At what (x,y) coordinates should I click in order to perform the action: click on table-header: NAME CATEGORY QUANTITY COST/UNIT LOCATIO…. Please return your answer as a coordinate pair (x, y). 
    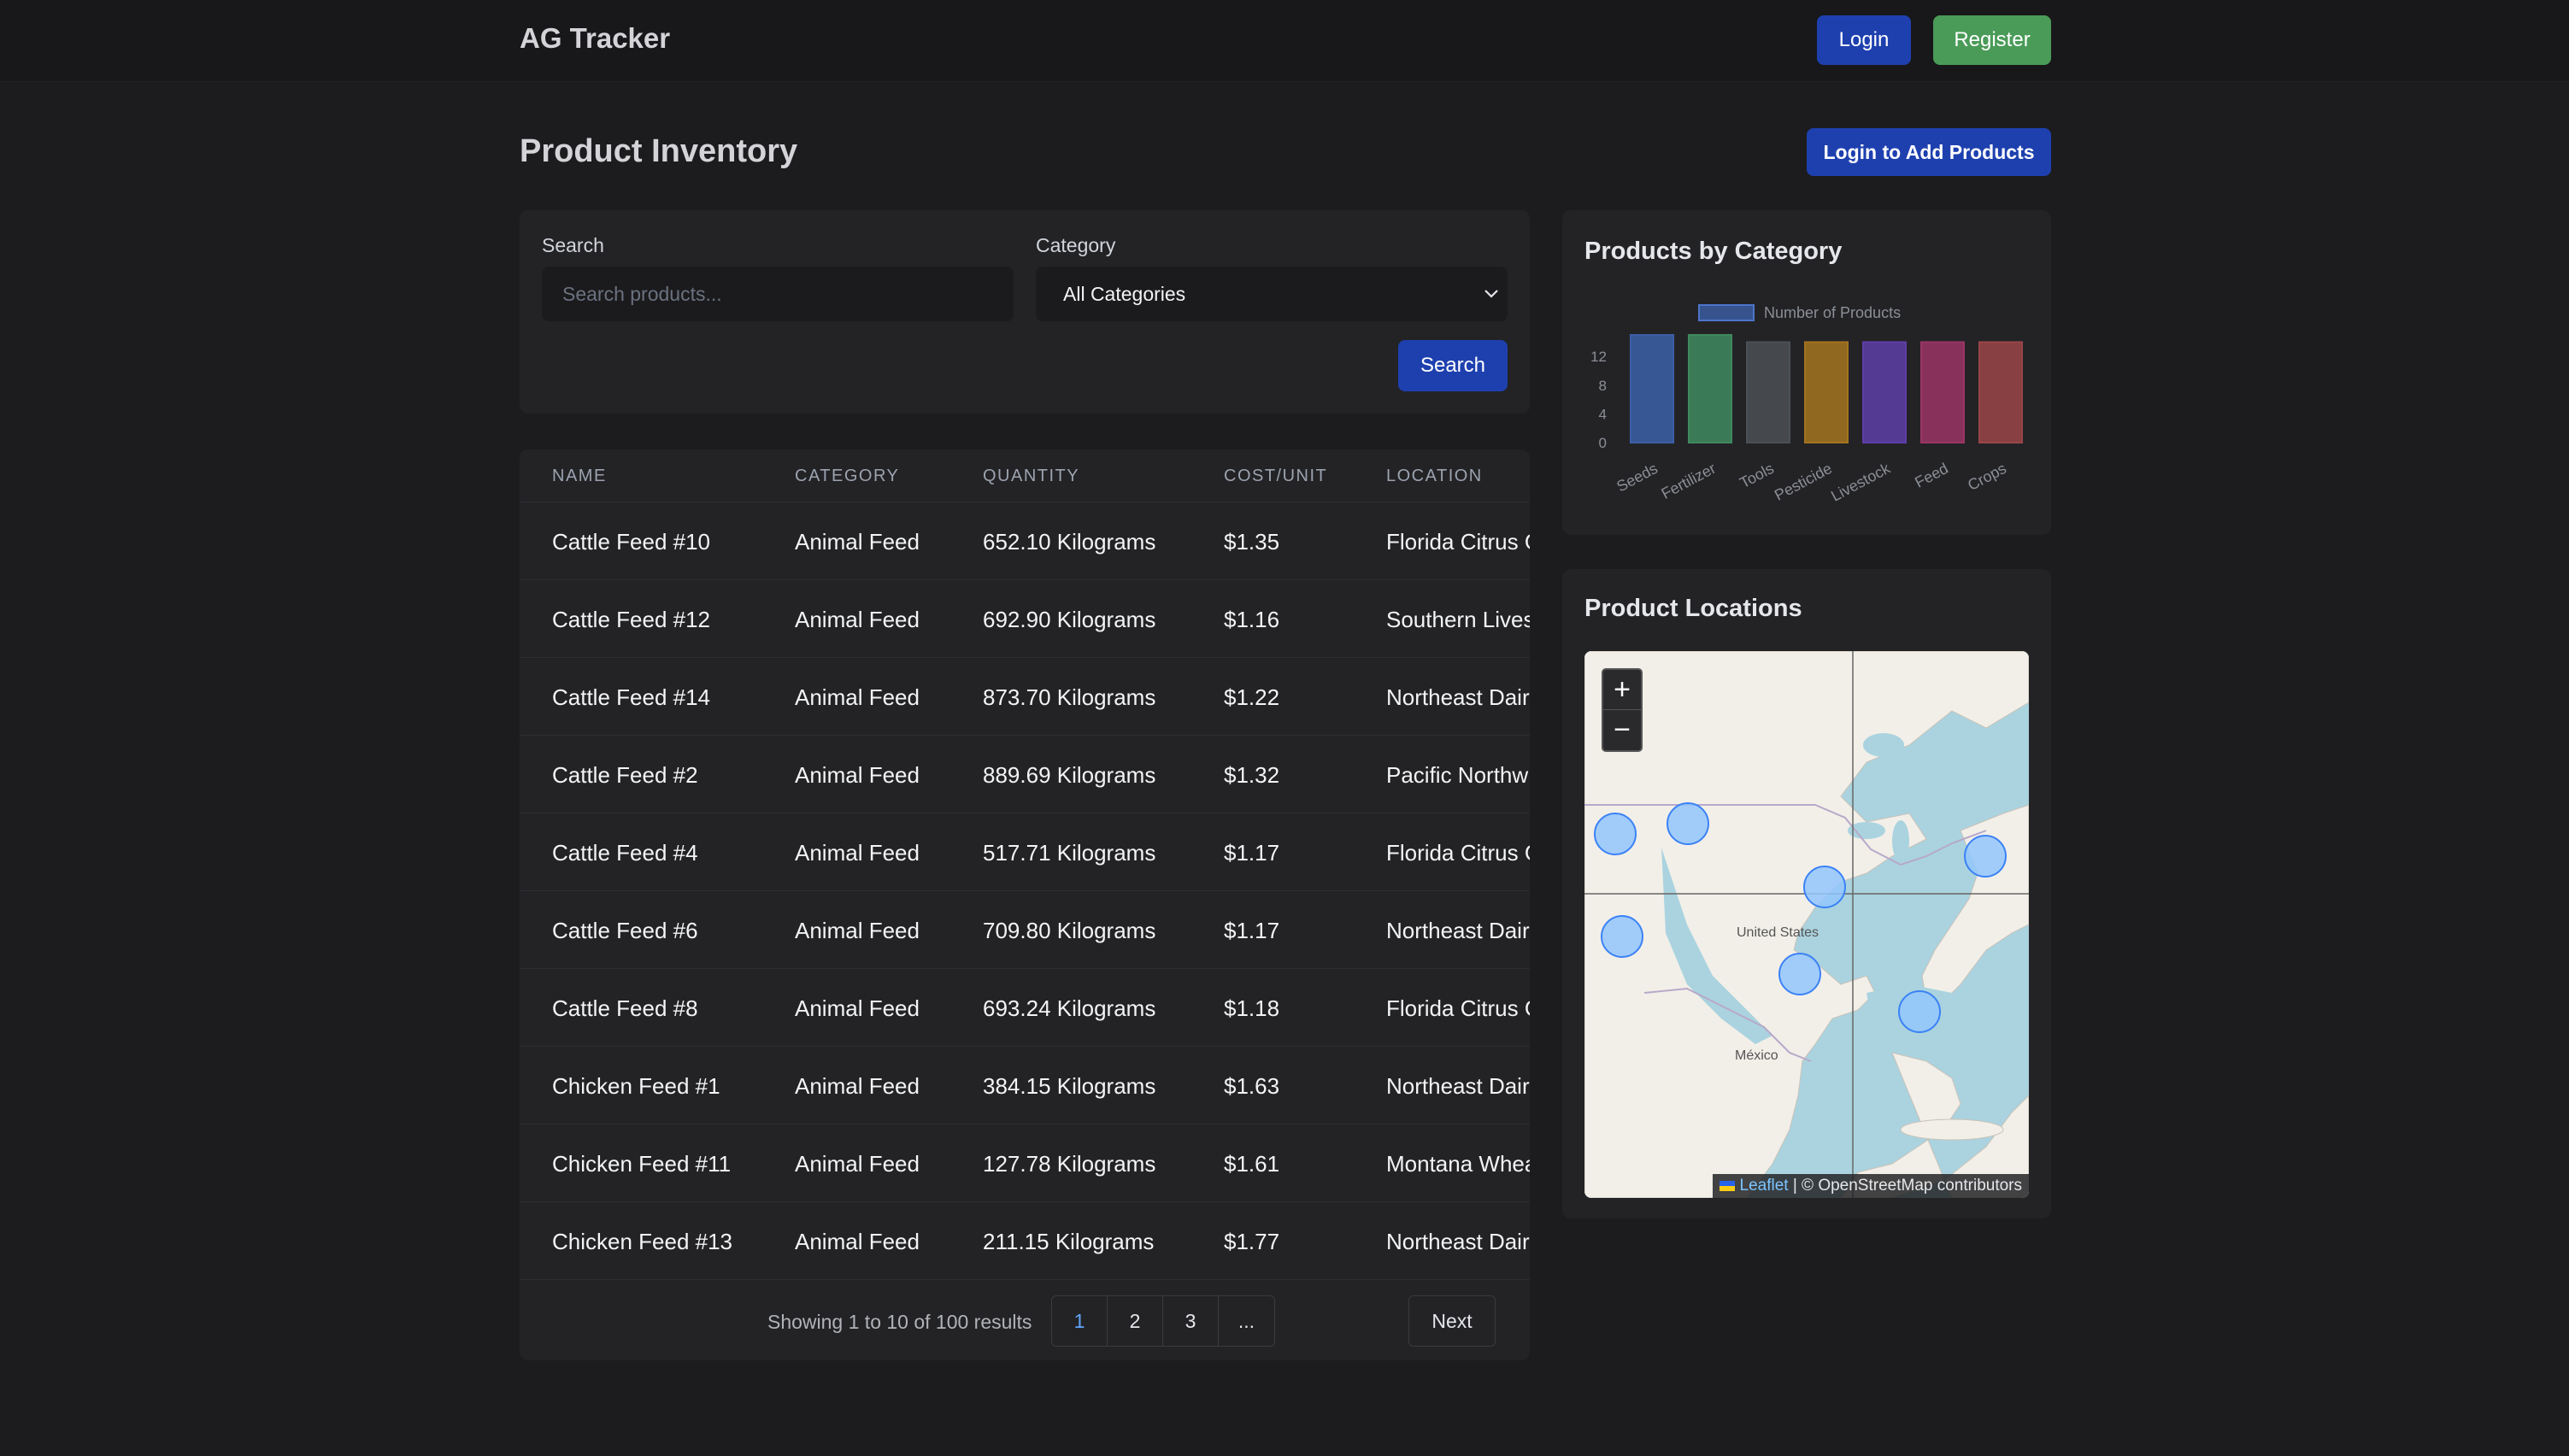
    Looking at the image, I should click on (1025, 475).